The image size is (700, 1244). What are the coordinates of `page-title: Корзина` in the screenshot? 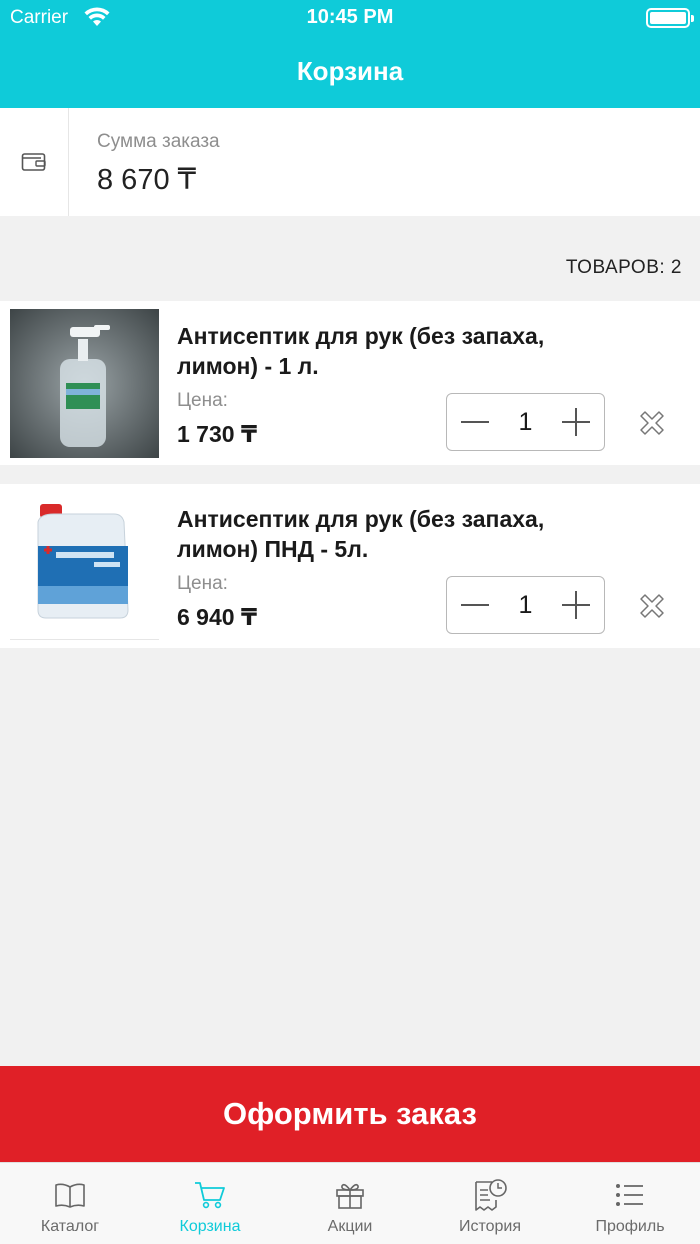 It's located at (350, 71).